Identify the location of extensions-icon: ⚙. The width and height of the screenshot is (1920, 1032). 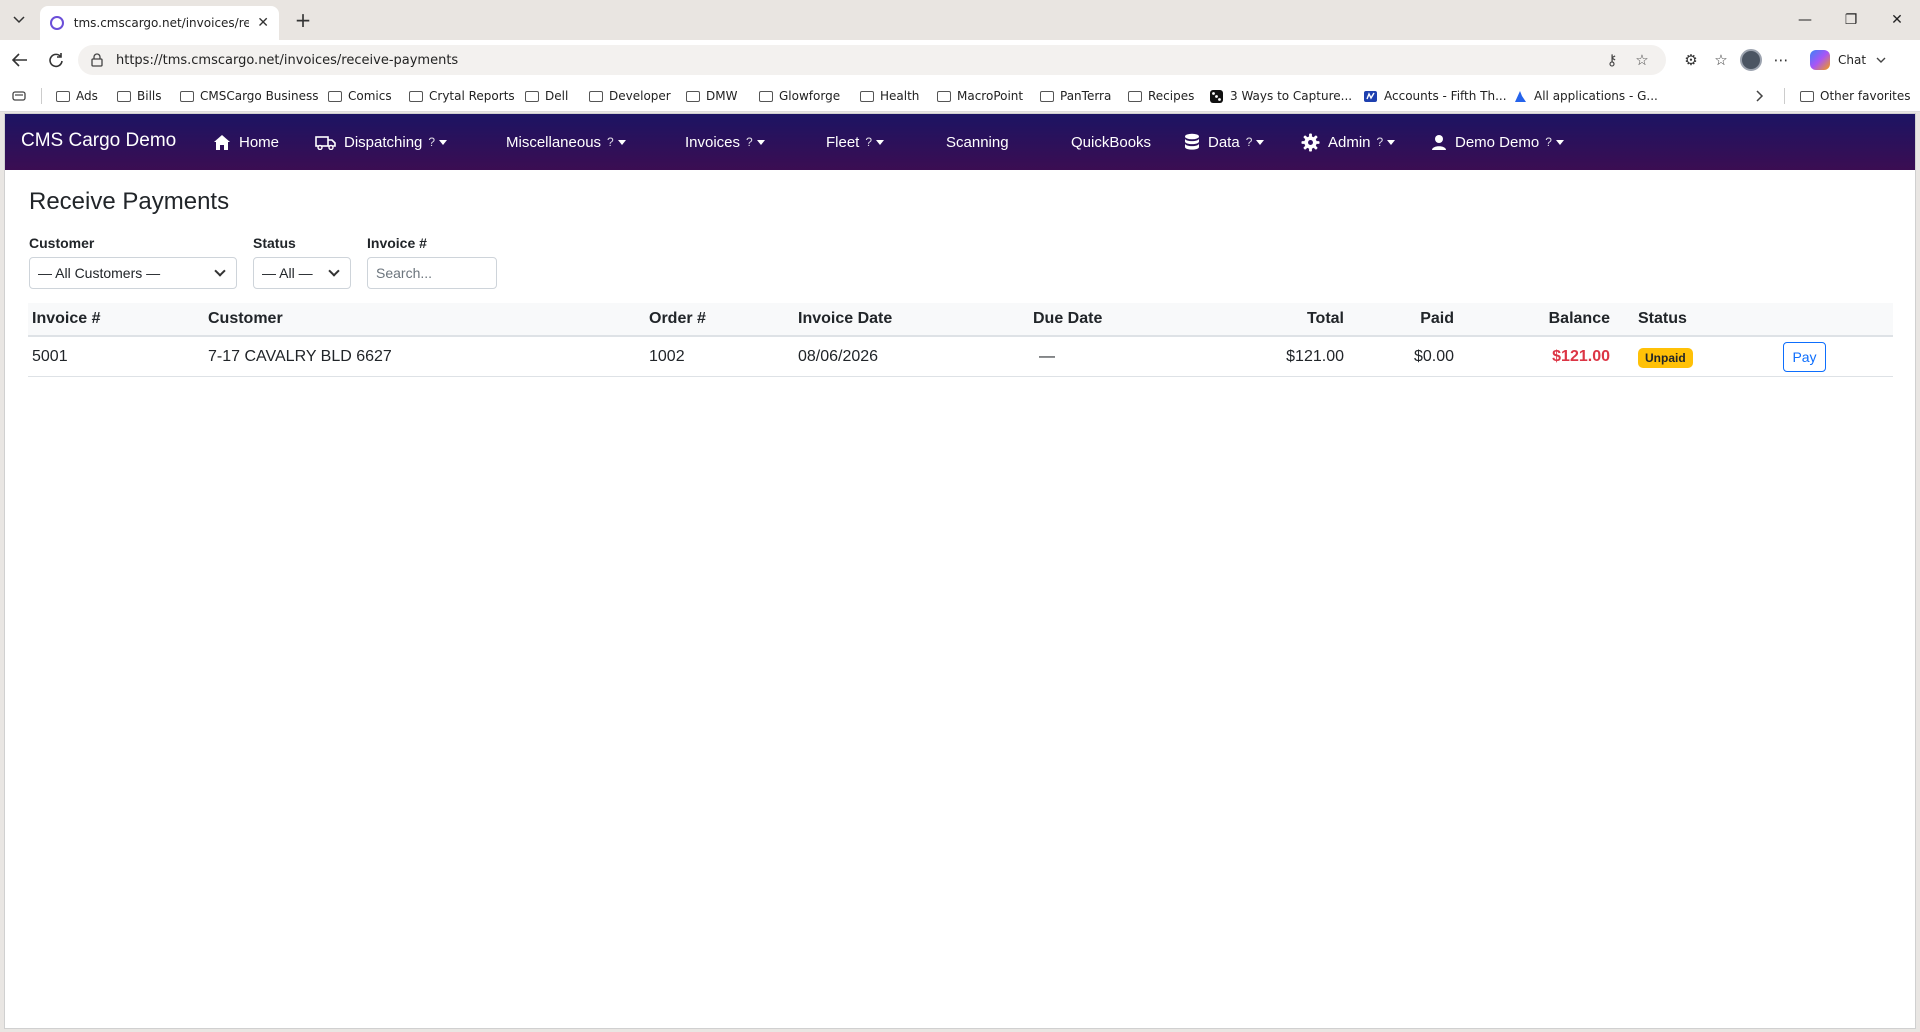
(1691, 60).